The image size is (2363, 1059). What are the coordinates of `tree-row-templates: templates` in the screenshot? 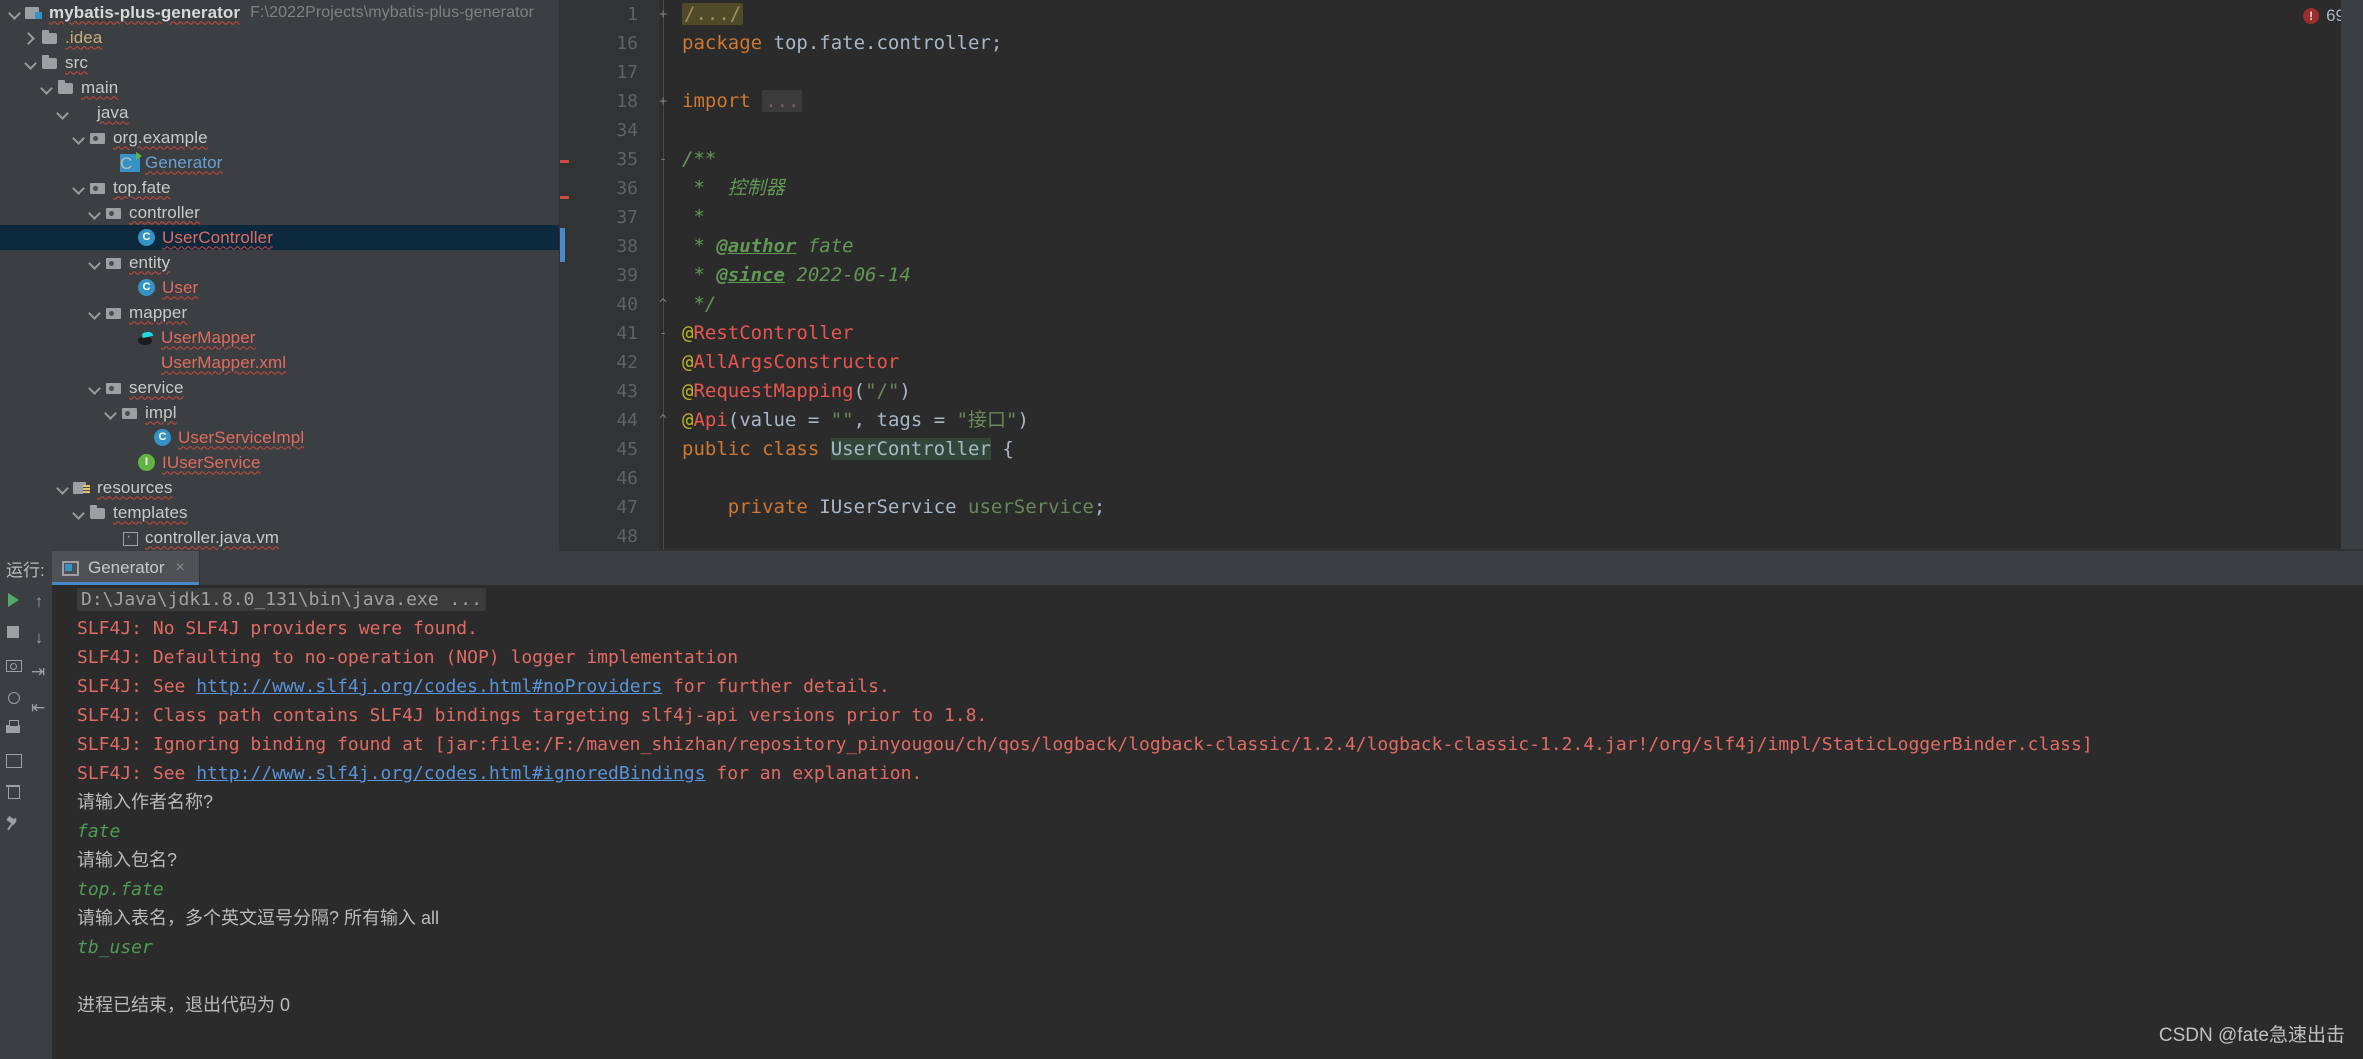 It's located at (279, 512).